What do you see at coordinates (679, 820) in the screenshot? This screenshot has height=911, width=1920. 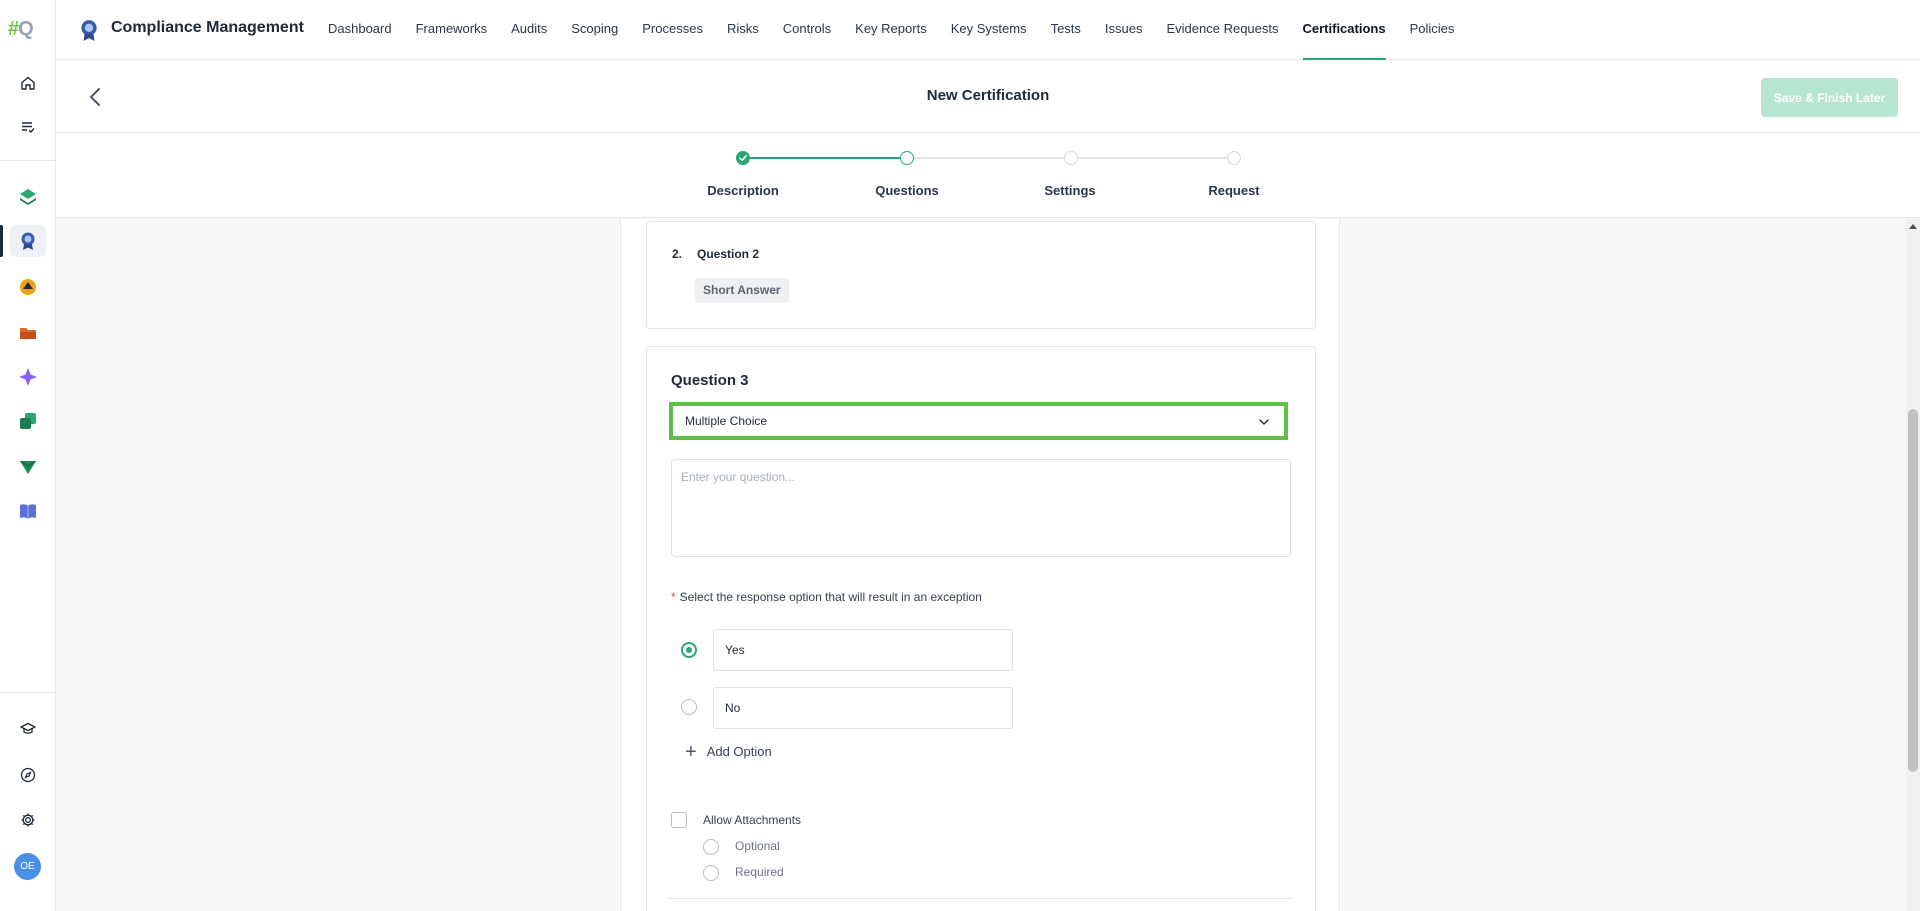 I see `allow-attachments-checkbox` at bounding box center [679, 820].